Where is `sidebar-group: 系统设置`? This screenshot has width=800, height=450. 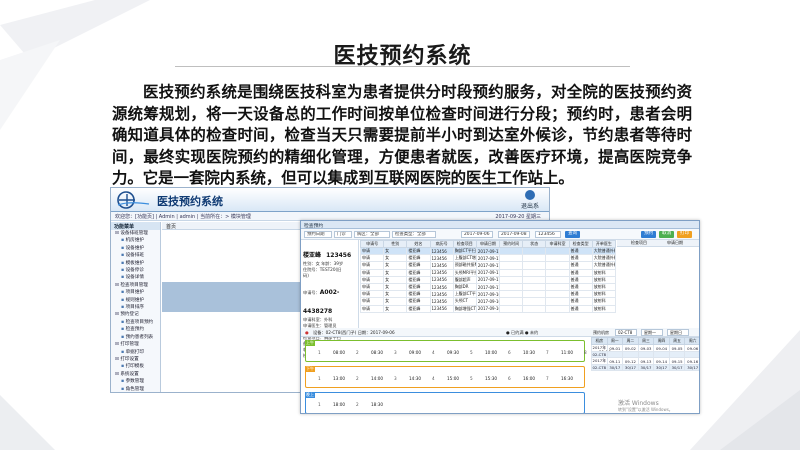
sidebar-group: 系统设置 is located at coordinates (135, 374).